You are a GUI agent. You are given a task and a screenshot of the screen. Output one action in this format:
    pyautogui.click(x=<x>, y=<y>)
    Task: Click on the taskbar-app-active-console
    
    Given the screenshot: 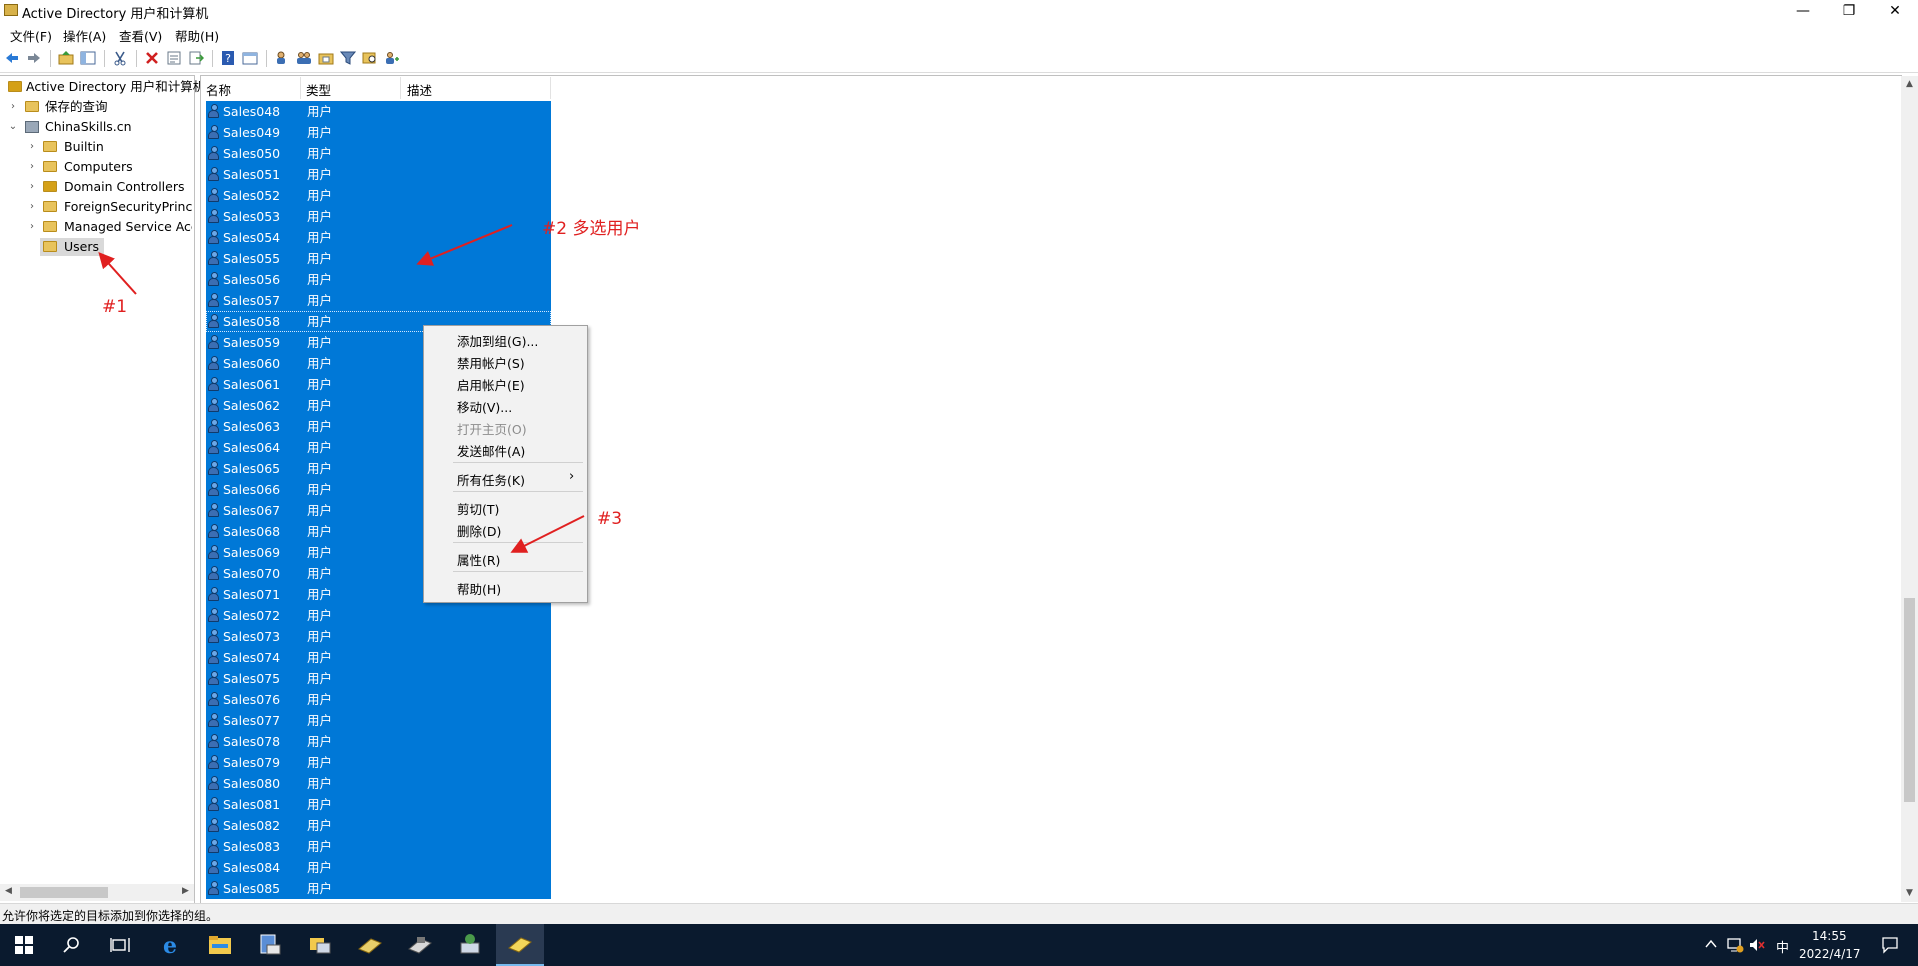 What is the action you would take?
    pyautogui.click(x=520, y=945)
    